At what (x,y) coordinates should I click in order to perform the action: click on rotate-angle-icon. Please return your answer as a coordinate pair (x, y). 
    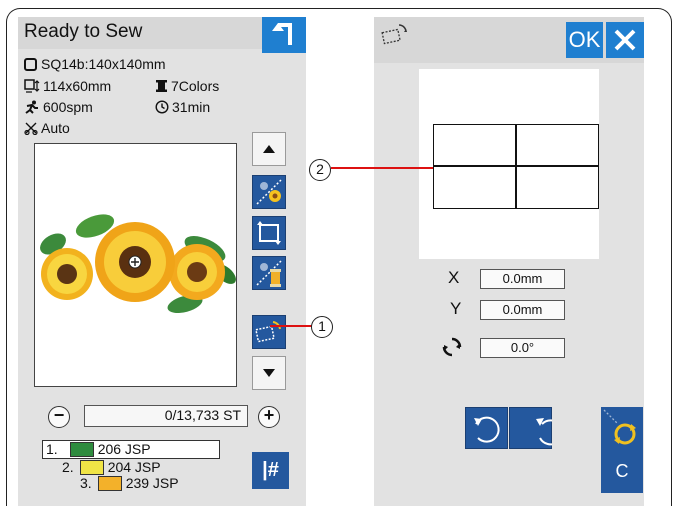
    Looking at the image, I should click on (452, 347).